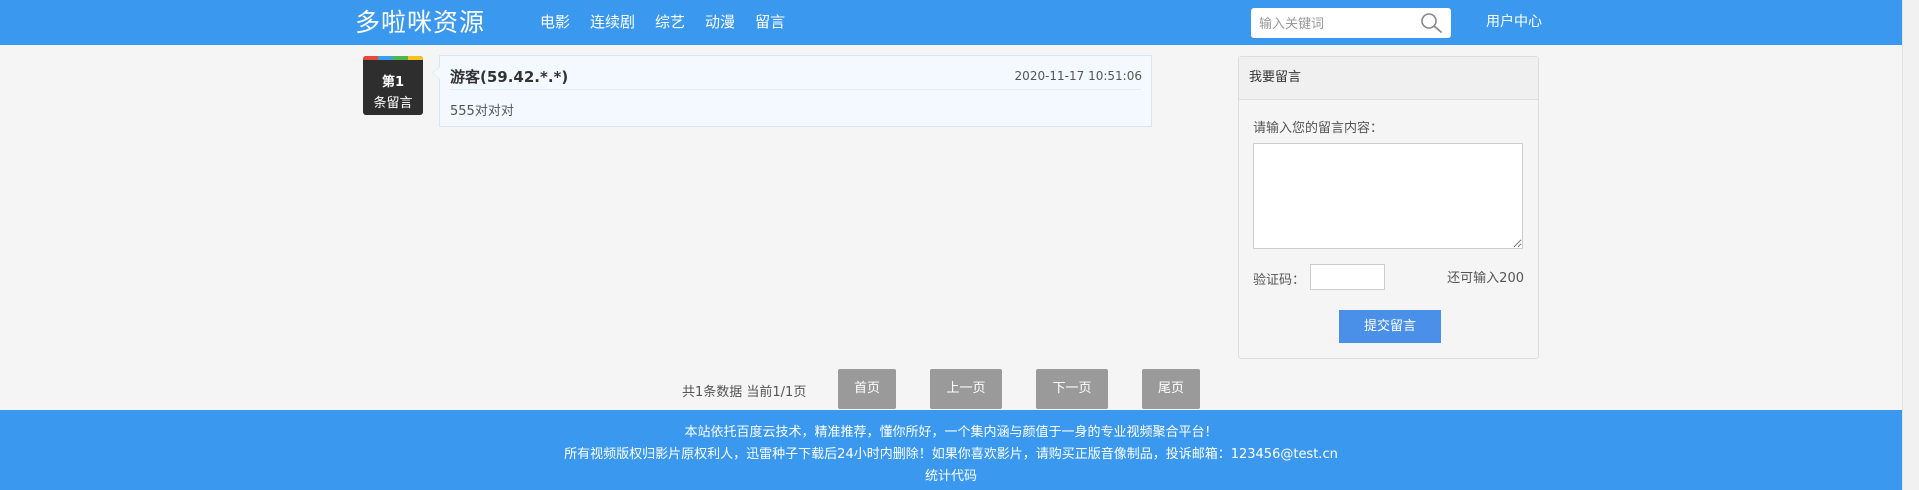 This screenshot has height=490, width=1919. What do you see at coordinates (1390, 326) in the screenshot?
I see `submit-message-button: 提交留言` at bounding box center [1390, 326].